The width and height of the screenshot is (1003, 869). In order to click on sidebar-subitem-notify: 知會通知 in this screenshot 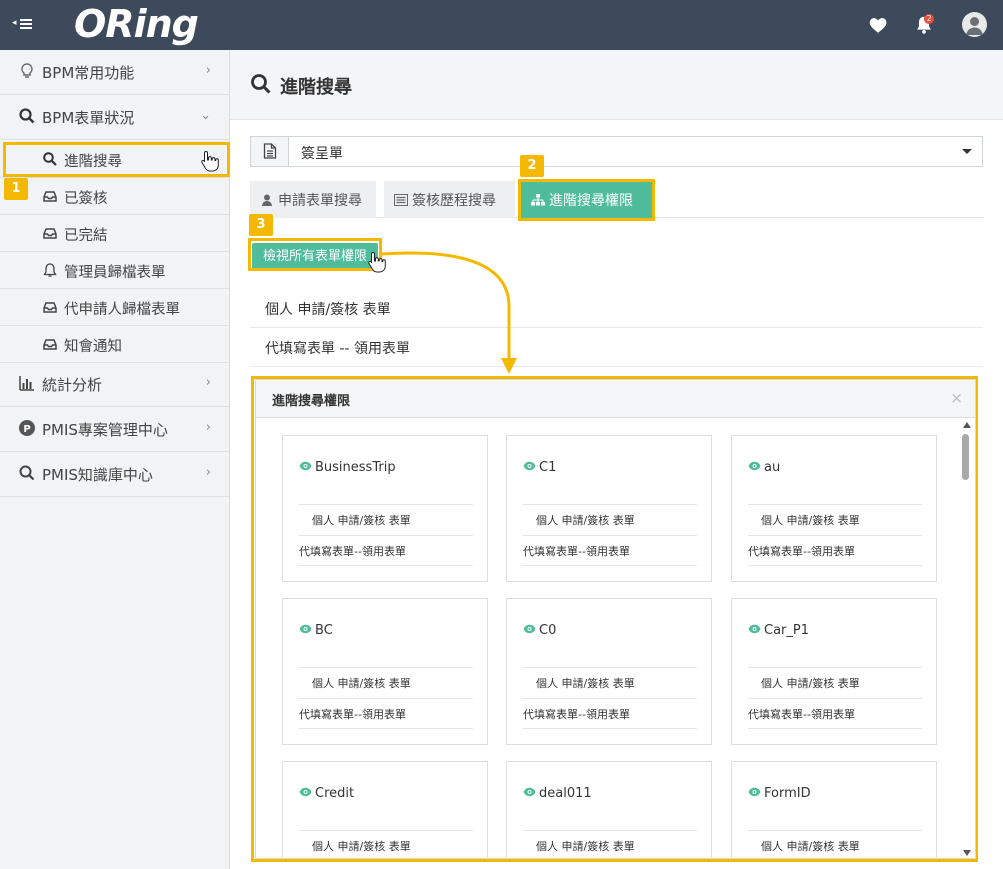, I will do `click(114, 344)`.